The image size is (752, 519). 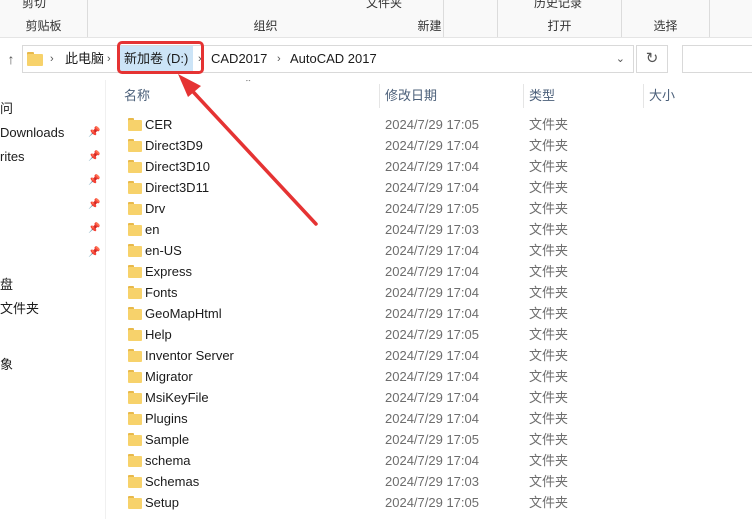 I want to click on file-name: Schemas, so click(x=172, y=481).